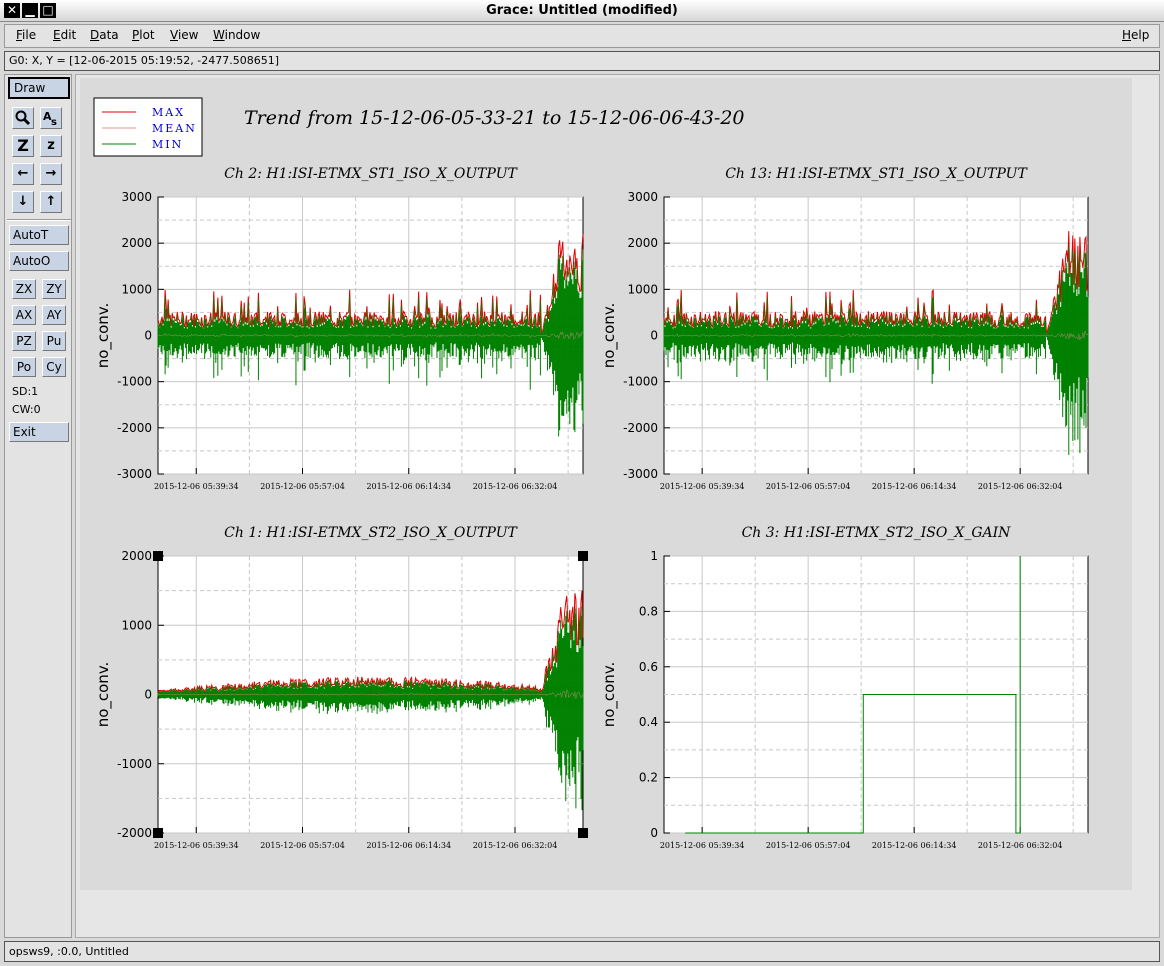 The width and height of the screenshot is (1164, 966). I want to click on pz-button: PZ, so click(24, 341).